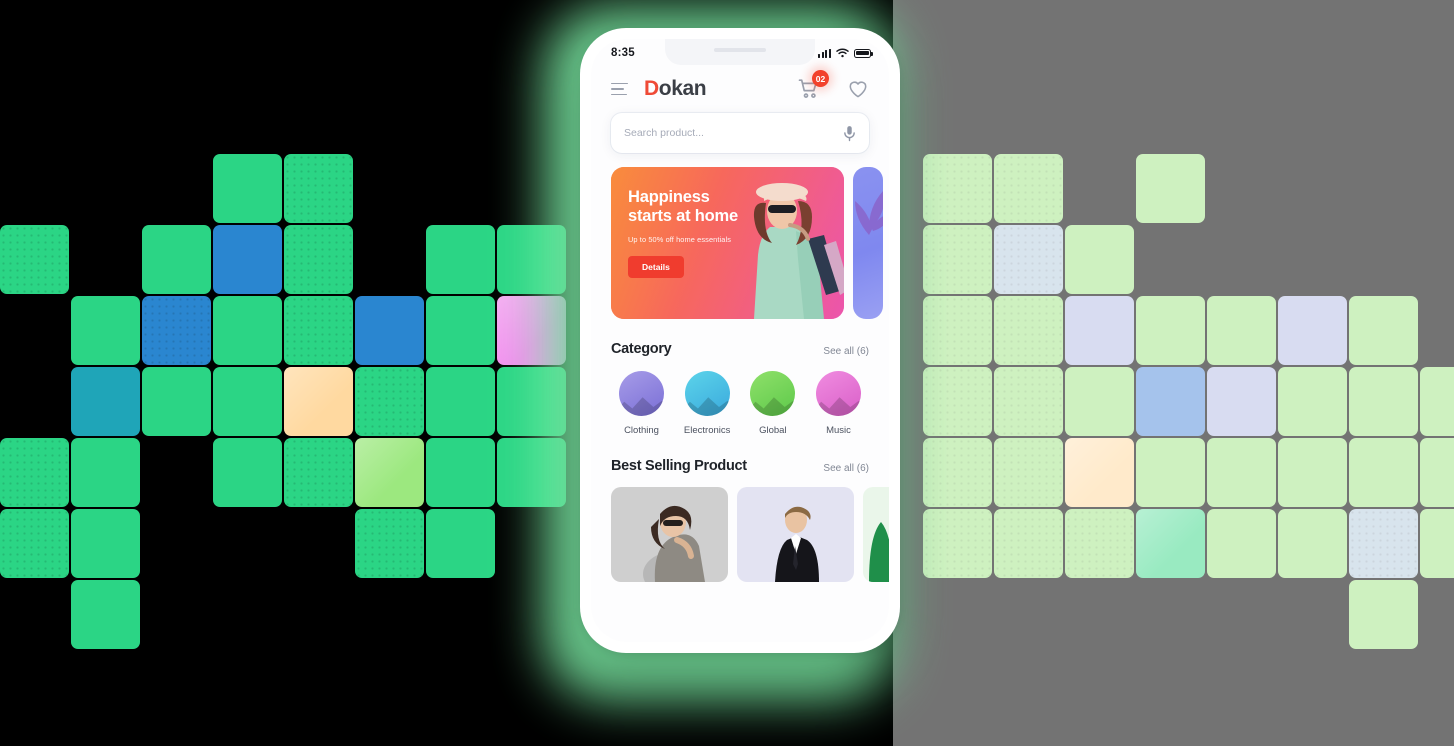  Describe the element at coordinates (796, 544) in the screenshot. I see `man-in-black-suit-image` at that location.